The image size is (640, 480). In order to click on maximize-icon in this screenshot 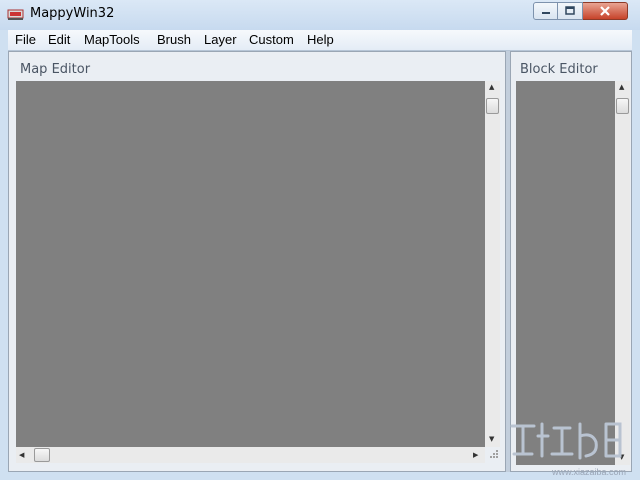, I will do `click(570, 10)`.